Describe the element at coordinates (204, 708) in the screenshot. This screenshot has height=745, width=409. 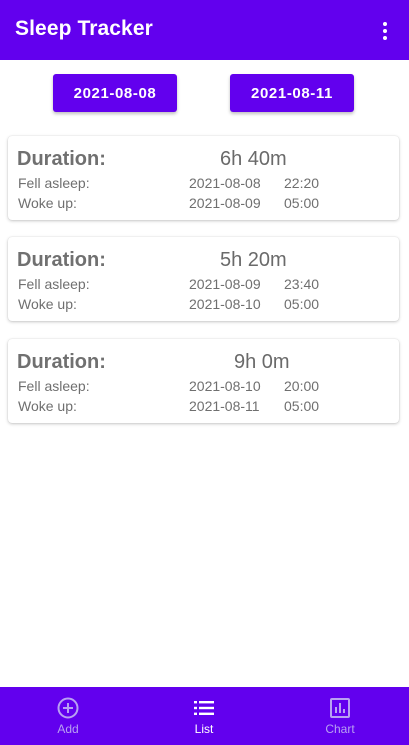
I see `list-icon` at that location.